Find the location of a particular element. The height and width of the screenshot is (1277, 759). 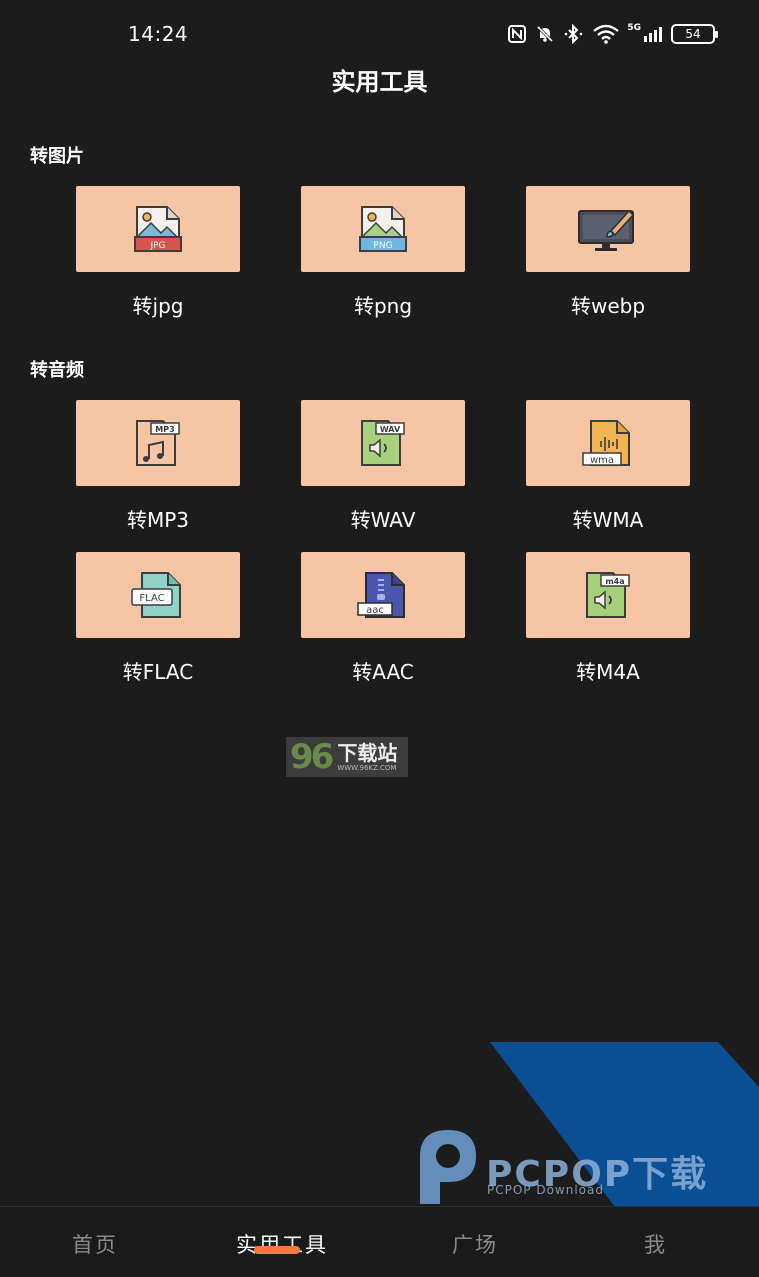

wma-file-icon: wma is located at coordinates (606, 443).